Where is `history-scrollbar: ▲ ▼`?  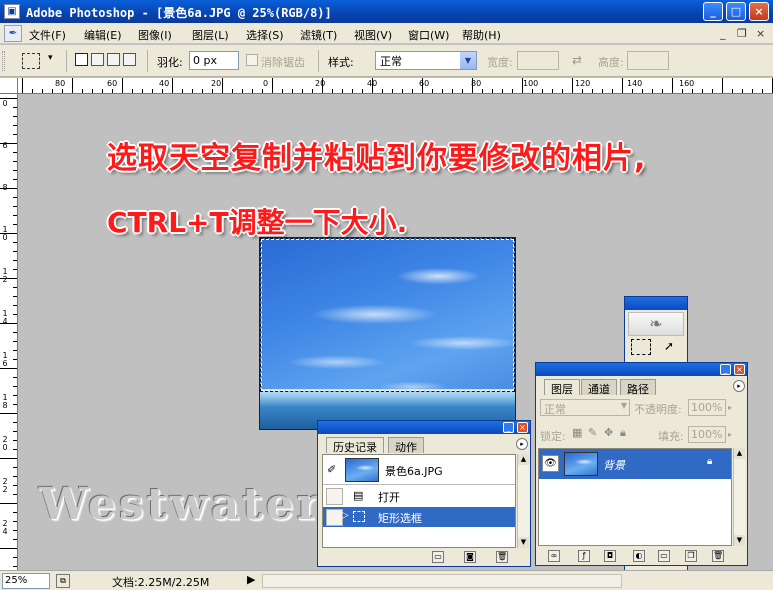 history-scrollbar: ▲ ▼ is located at coordinates (523, 501).